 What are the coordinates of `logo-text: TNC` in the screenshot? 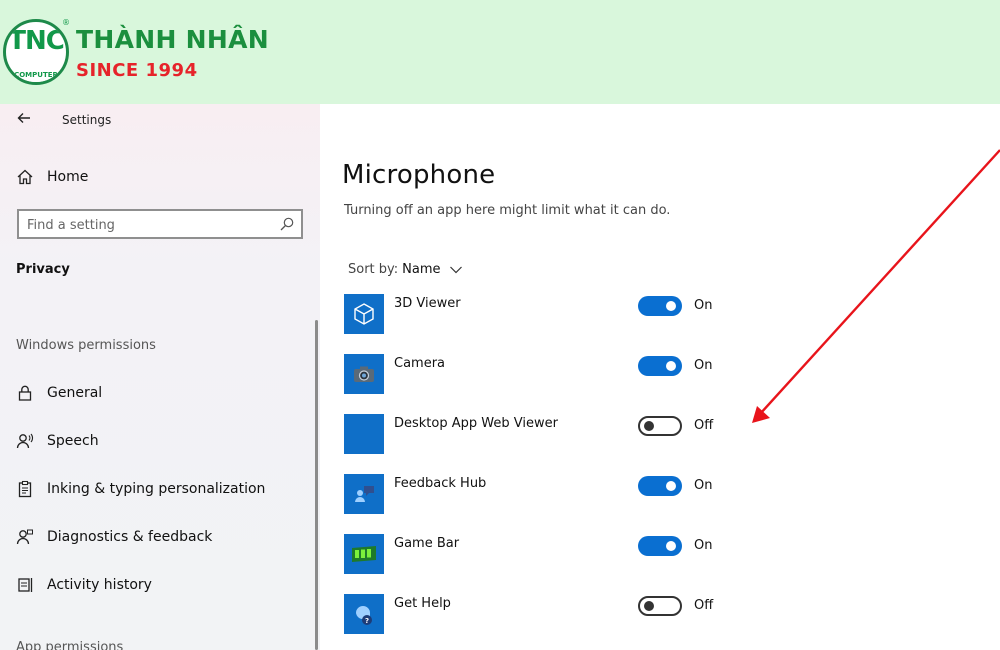 It's located at (36, 41).